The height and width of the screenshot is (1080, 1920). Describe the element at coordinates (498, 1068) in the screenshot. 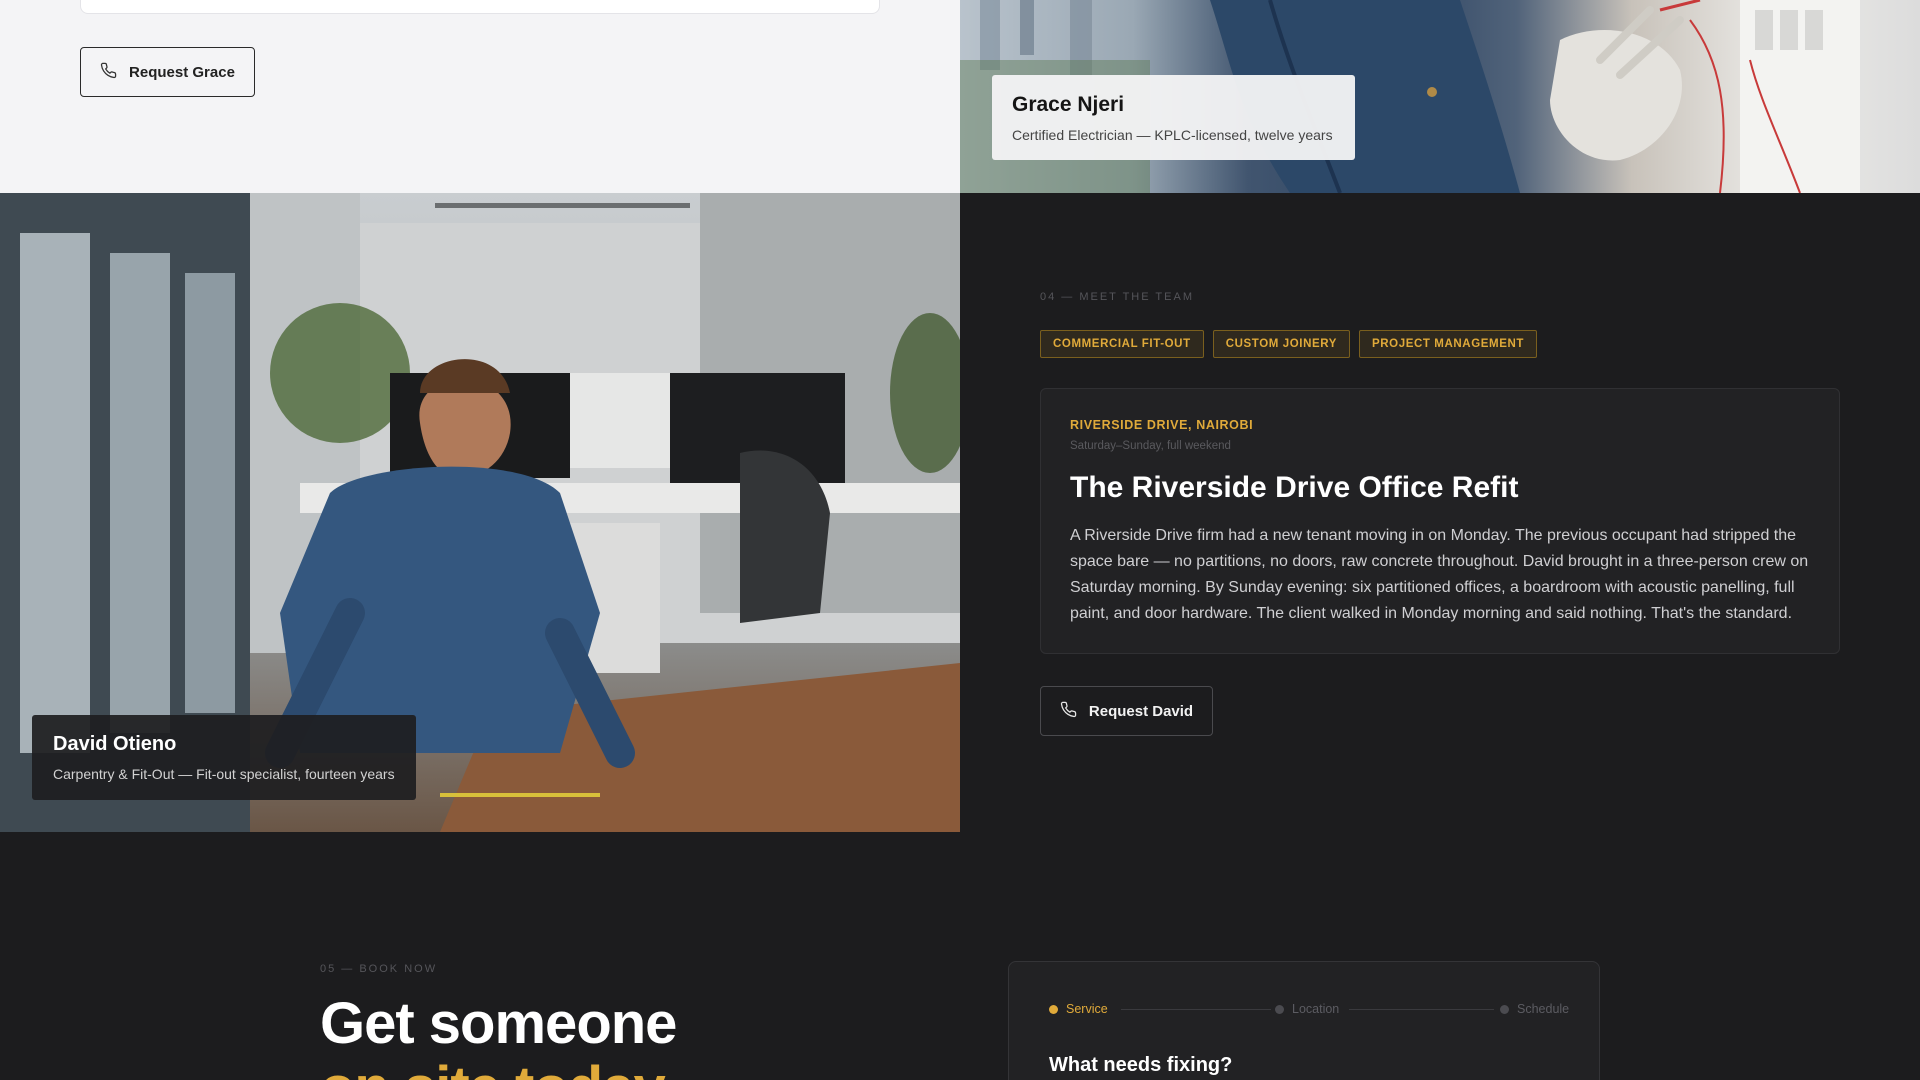

I see `headline-line-2: on site today` at that location.